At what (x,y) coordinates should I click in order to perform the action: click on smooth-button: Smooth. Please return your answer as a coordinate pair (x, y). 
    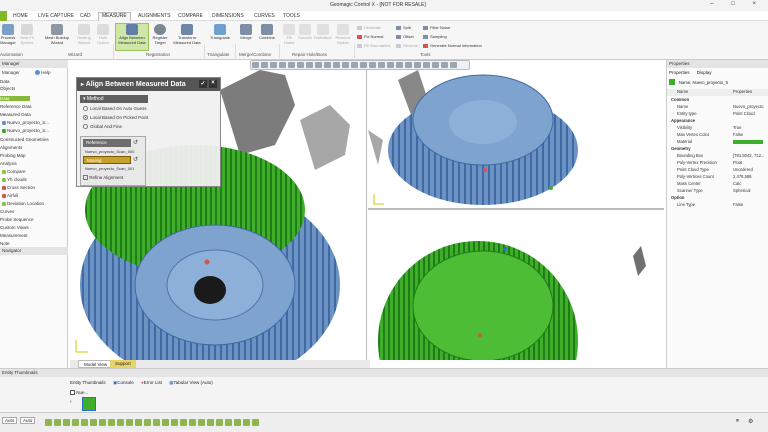
    Looking at the image, I should click on (305, 32).